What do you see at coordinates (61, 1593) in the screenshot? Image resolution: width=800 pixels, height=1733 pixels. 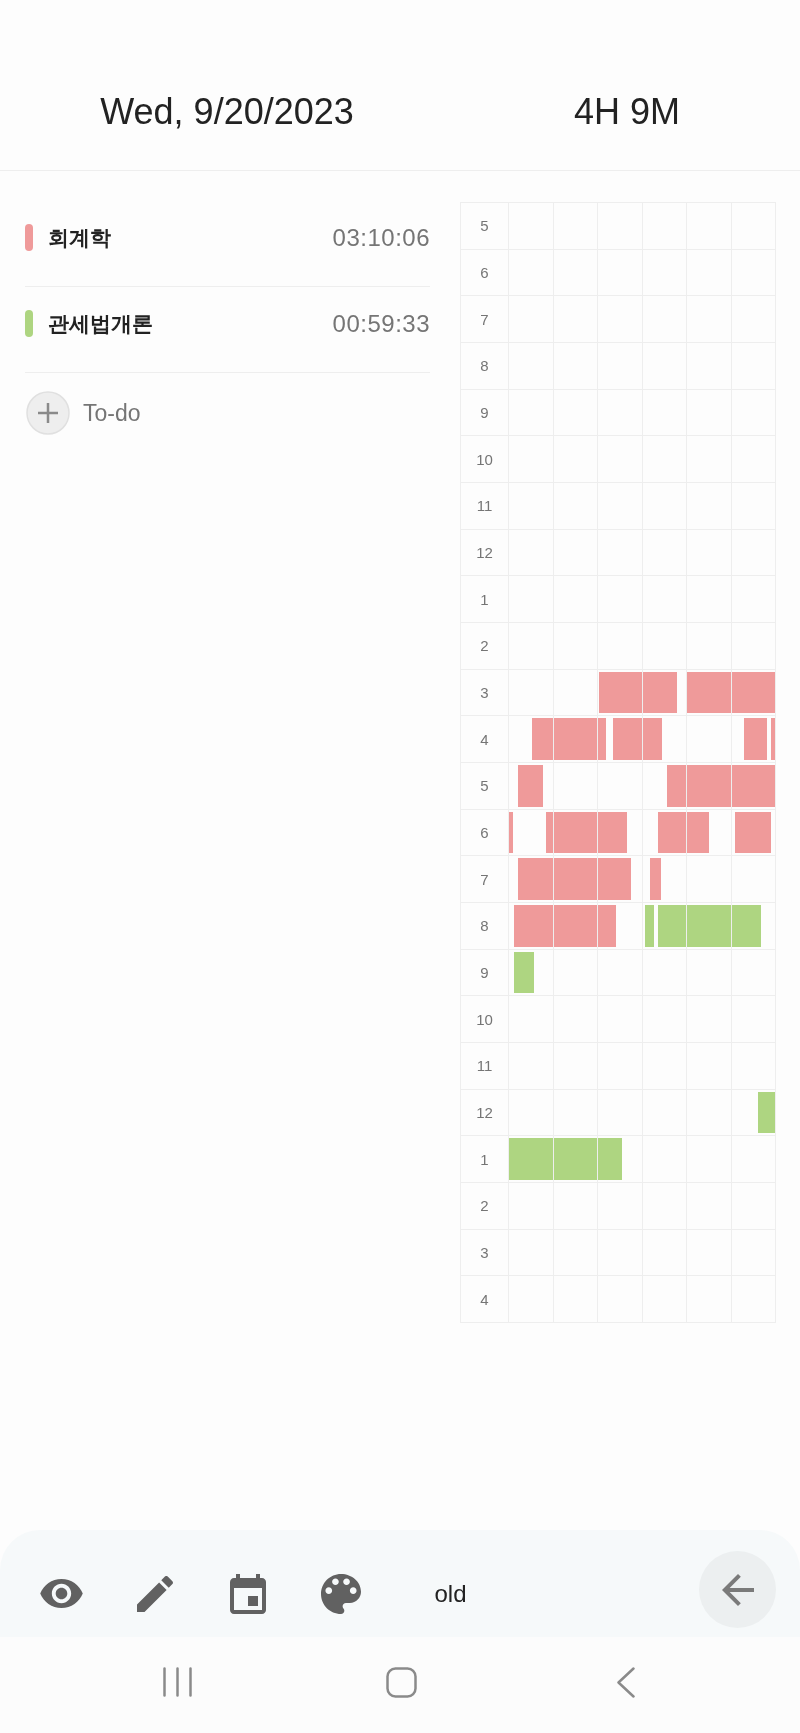 I see `eye-icon` at bounding box center [61, 1593].